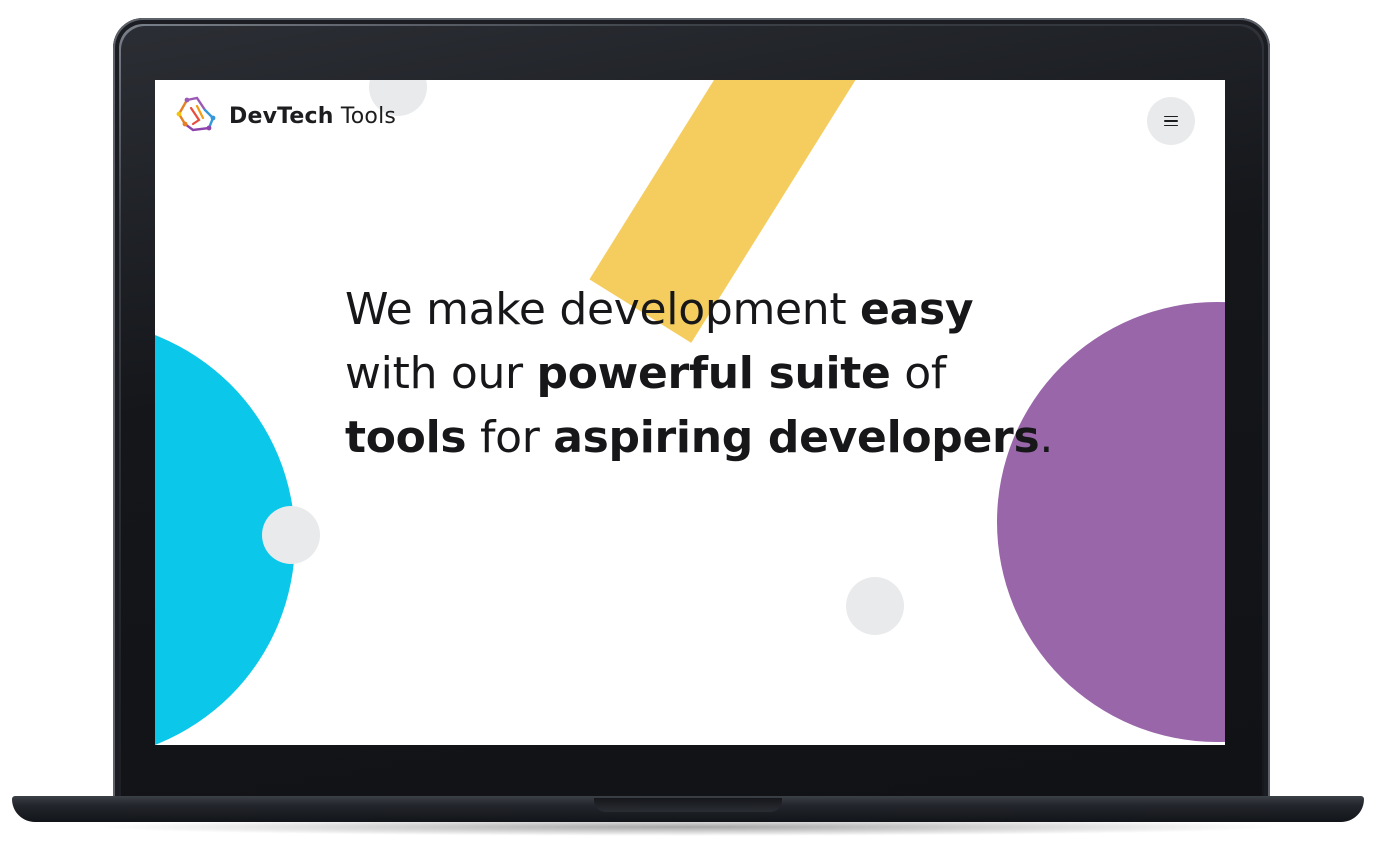 This screenshot has height=848, width=1376. What do you see at coordinates (1046, 437) in the screenshot?
I see `headline-text: .` at bounding box center [1046, 437].